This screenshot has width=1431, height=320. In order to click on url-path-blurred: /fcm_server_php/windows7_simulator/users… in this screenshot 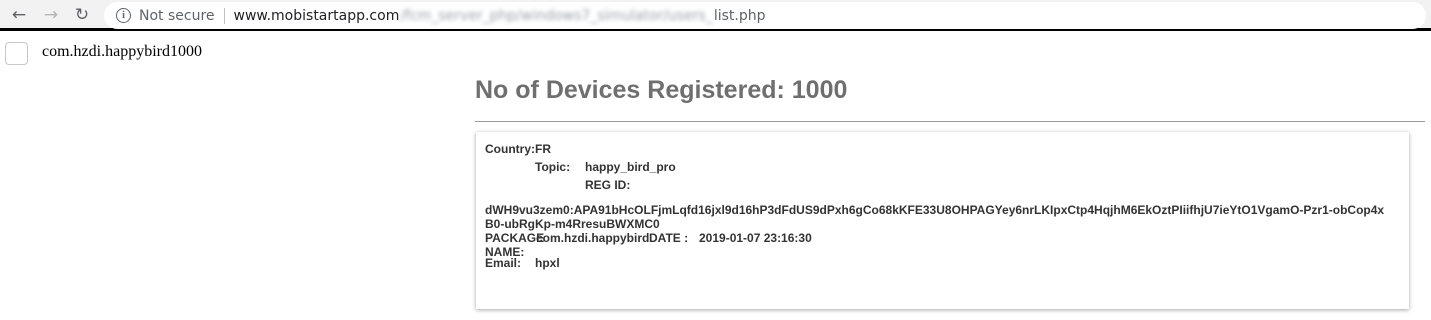, I will do `click(556, 16)`.